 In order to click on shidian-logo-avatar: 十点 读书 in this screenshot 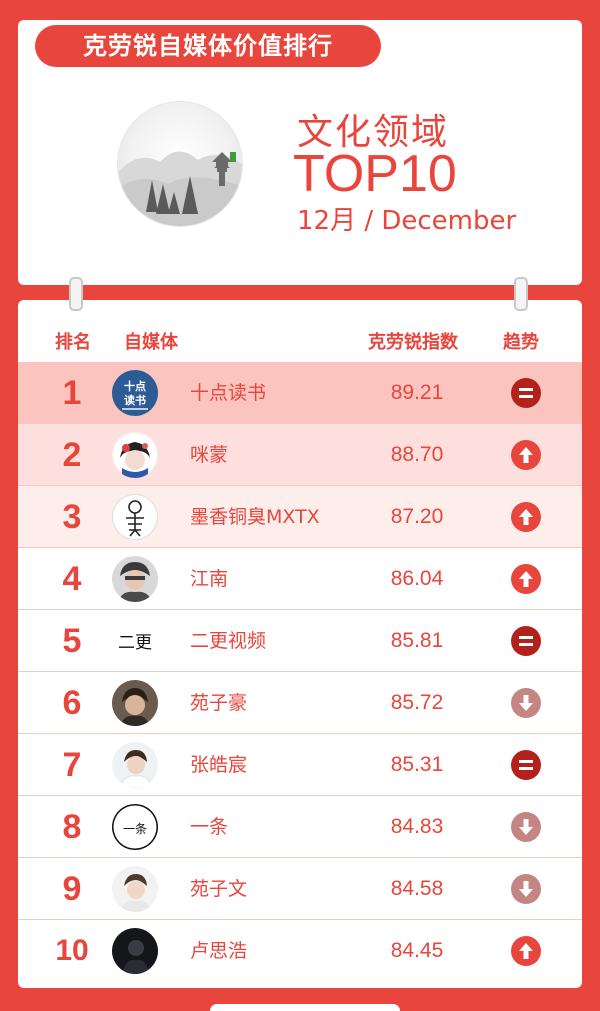, I will do `click(135, 393)`.